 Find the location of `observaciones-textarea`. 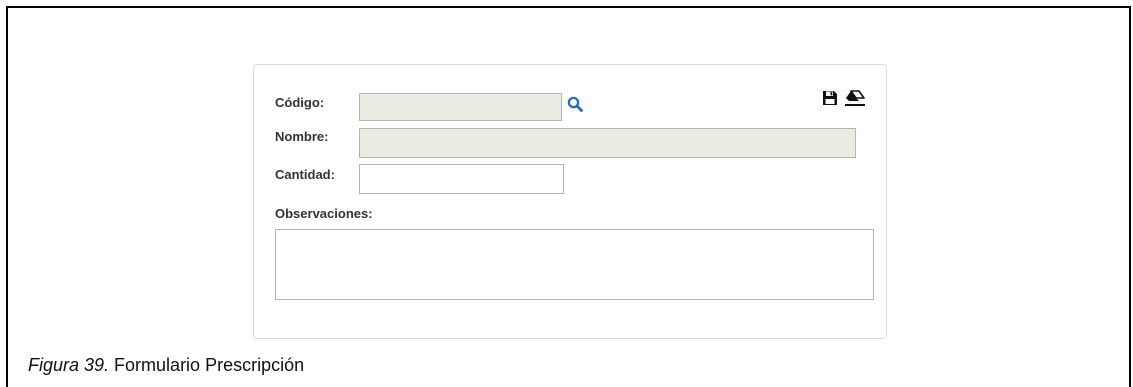

observaciones-textarea is located at coordinates (574, 264).